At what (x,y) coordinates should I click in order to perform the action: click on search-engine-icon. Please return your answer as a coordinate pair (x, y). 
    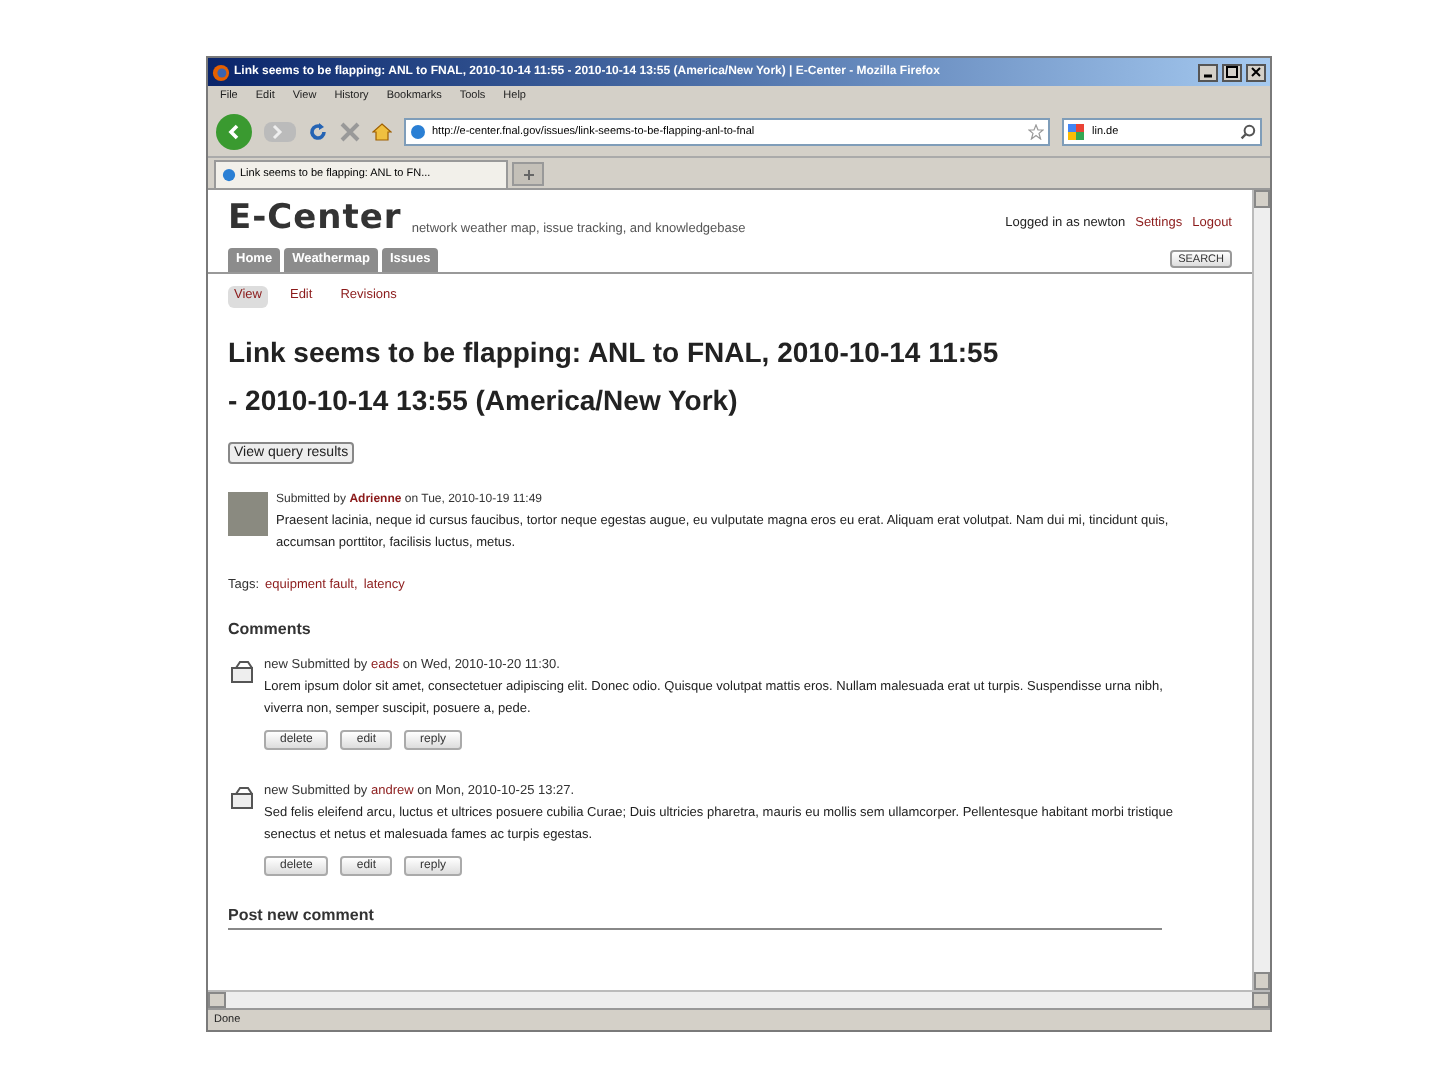
    Looking at the image, I should click on (1077, 132).